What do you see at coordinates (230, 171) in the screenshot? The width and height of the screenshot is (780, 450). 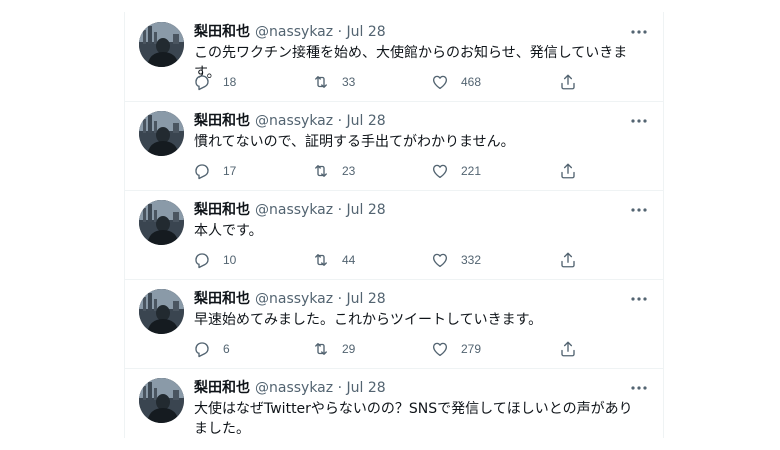 I see `reply-count: 17` at bounding box center [230, 171].